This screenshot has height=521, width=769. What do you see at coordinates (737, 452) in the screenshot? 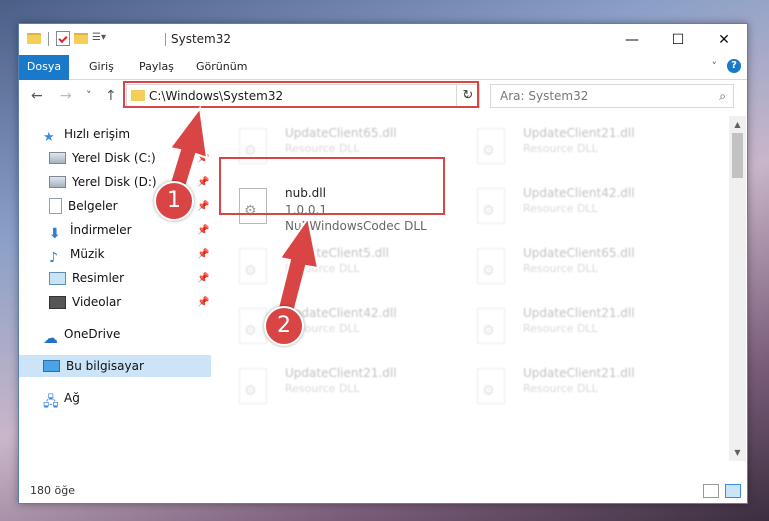
I see `scroll-down-icon: ▼` at bounding box center [737, 452].